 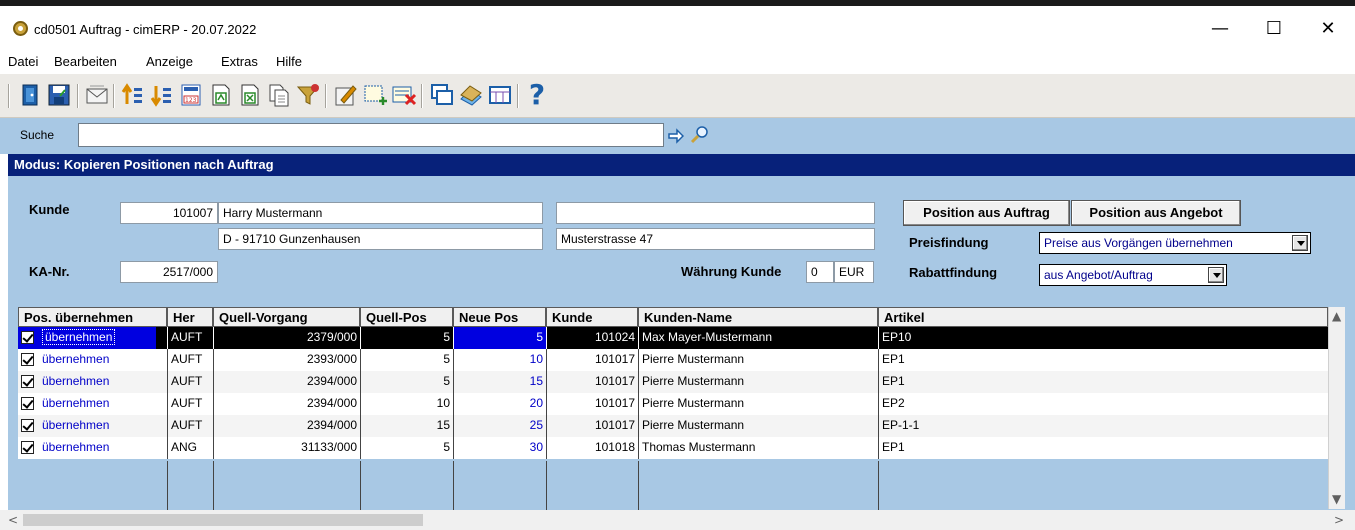 What do you see at coordinates (677, 520) in the screenshot?
I see `horizontal-scrollbar: < >` at bounding box center [677, 520].